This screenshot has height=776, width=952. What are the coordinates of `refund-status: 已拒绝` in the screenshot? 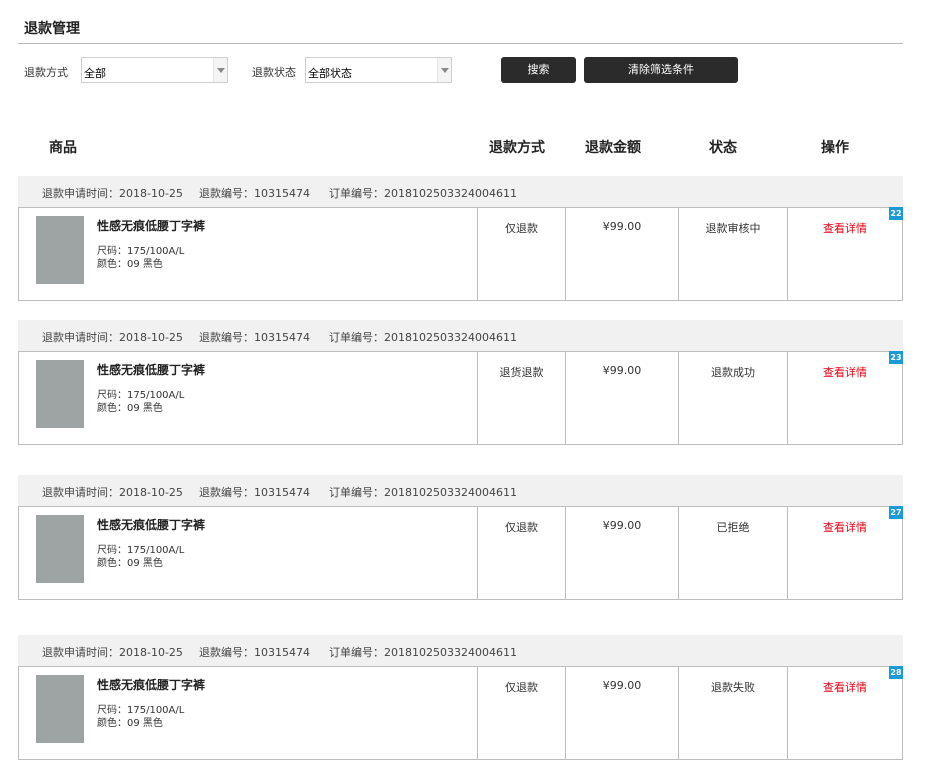 It's located at (733, 527).